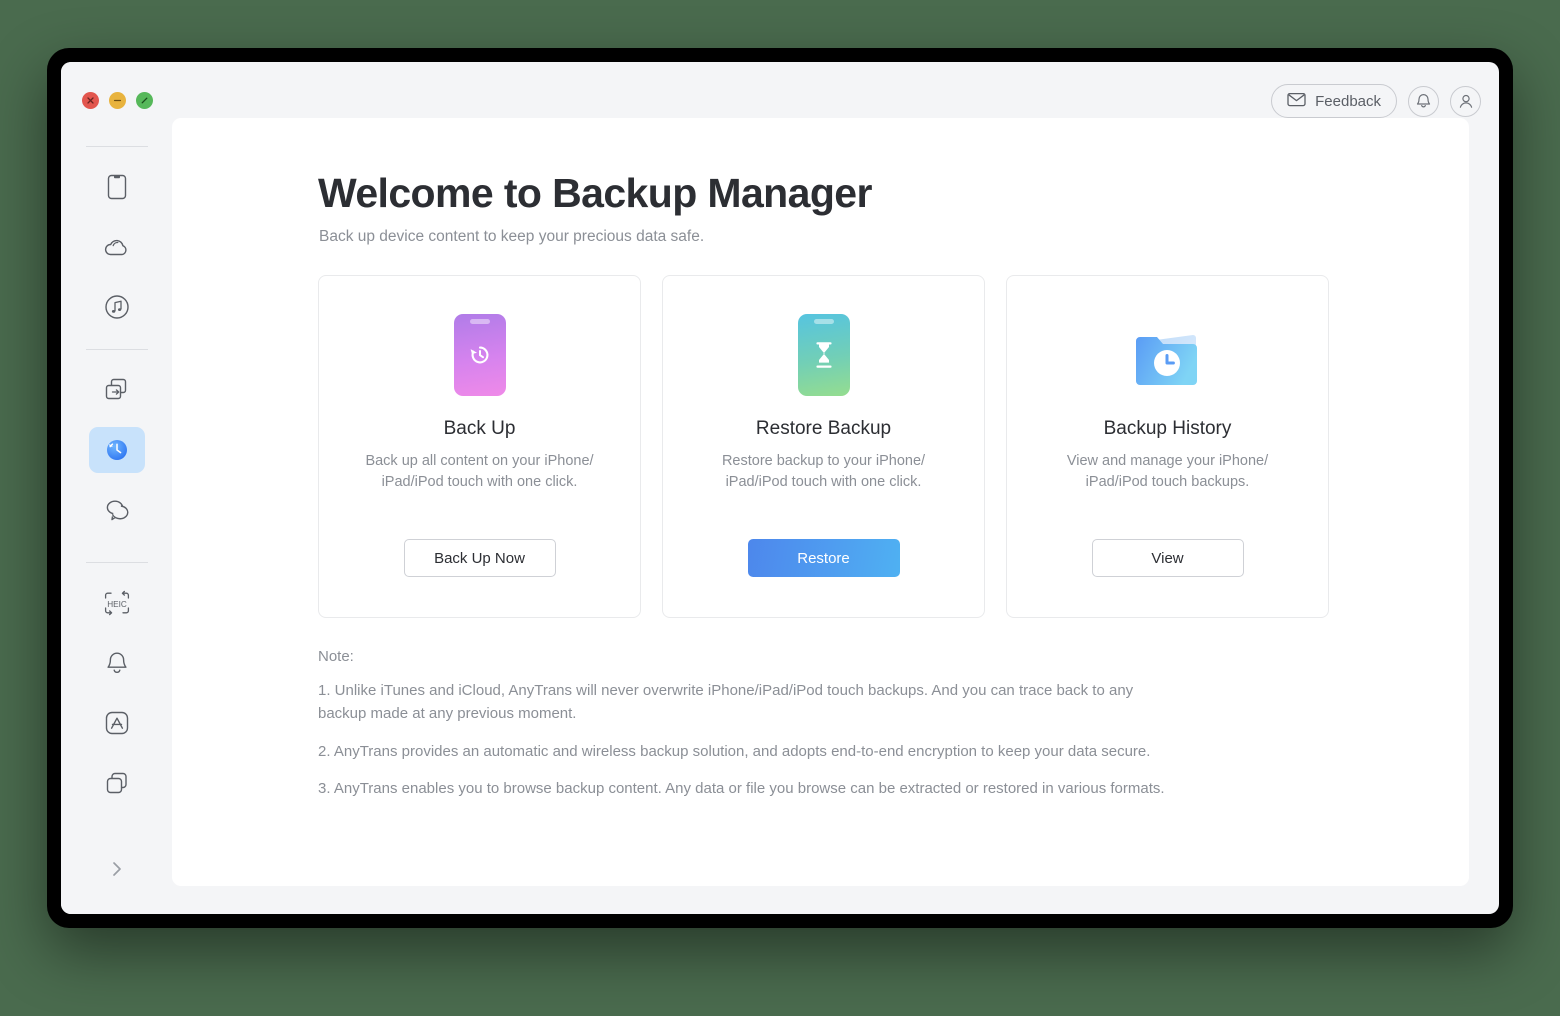 The image size is (1560, 1016). I want to click on sidebar-item-music, so click(117, 307).